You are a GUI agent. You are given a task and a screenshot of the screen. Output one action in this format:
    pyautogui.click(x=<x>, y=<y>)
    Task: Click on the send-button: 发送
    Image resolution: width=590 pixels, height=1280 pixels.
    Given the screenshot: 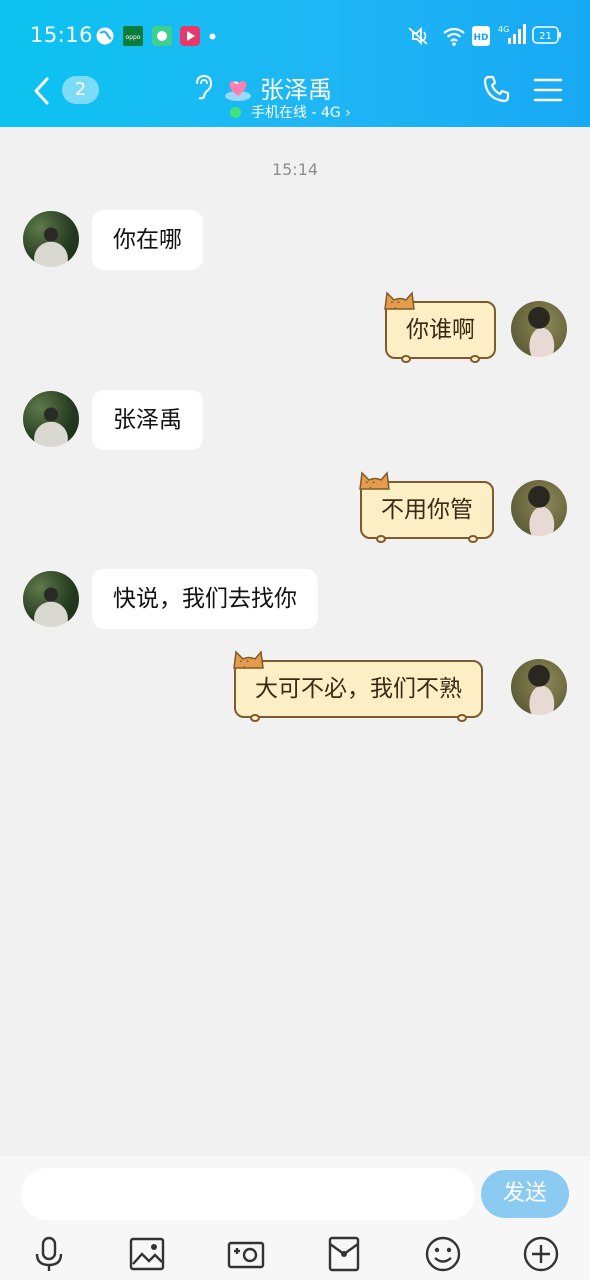 What is the action you would take?
    pyautogui.click(x=525, y=1194)
    